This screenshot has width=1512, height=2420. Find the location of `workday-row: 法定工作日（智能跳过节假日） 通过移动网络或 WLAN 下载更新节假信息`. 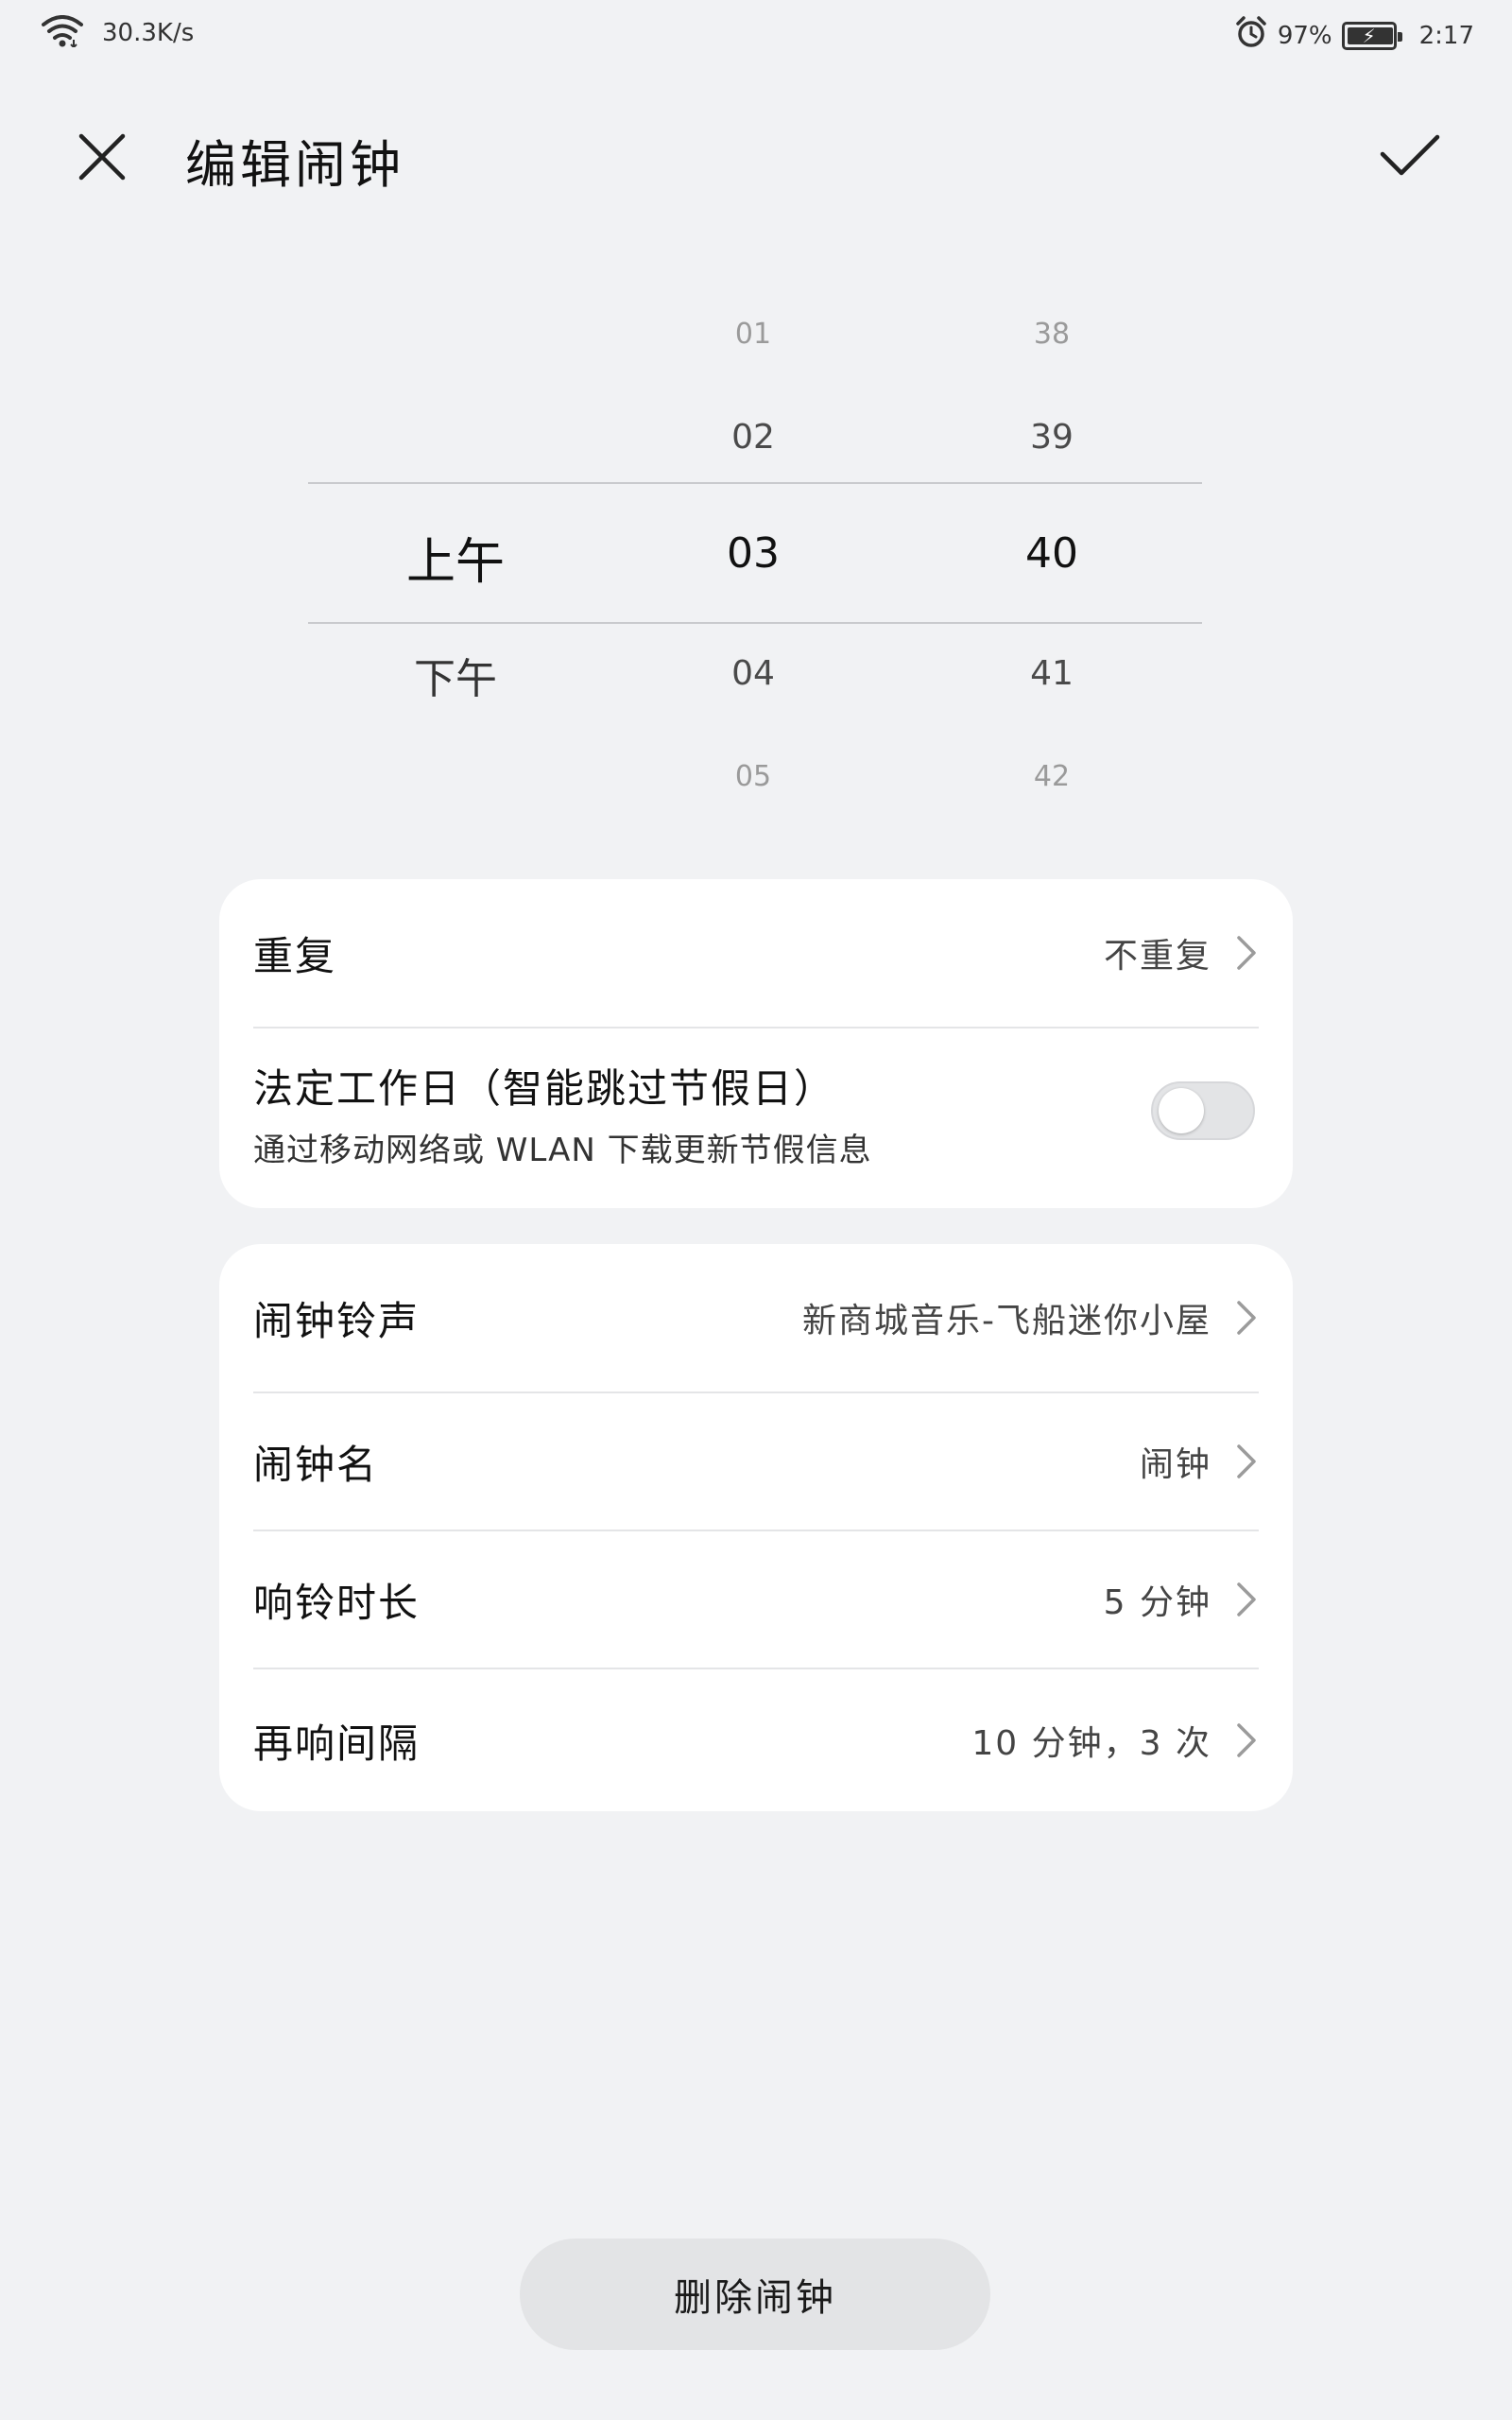

workday-row: 法定工作日（智能跳过节假日） 通过移动网络或 WLAN 下载更新节假信息 is located at coordinates (756, 1118).